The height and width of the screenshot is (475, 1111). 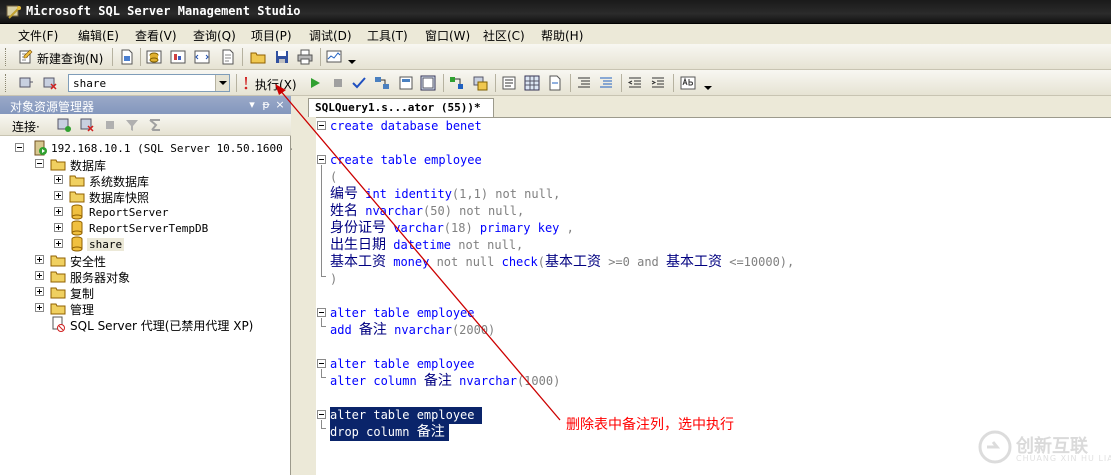 I want to click on new-query-icon, so click(x=26, y=57).